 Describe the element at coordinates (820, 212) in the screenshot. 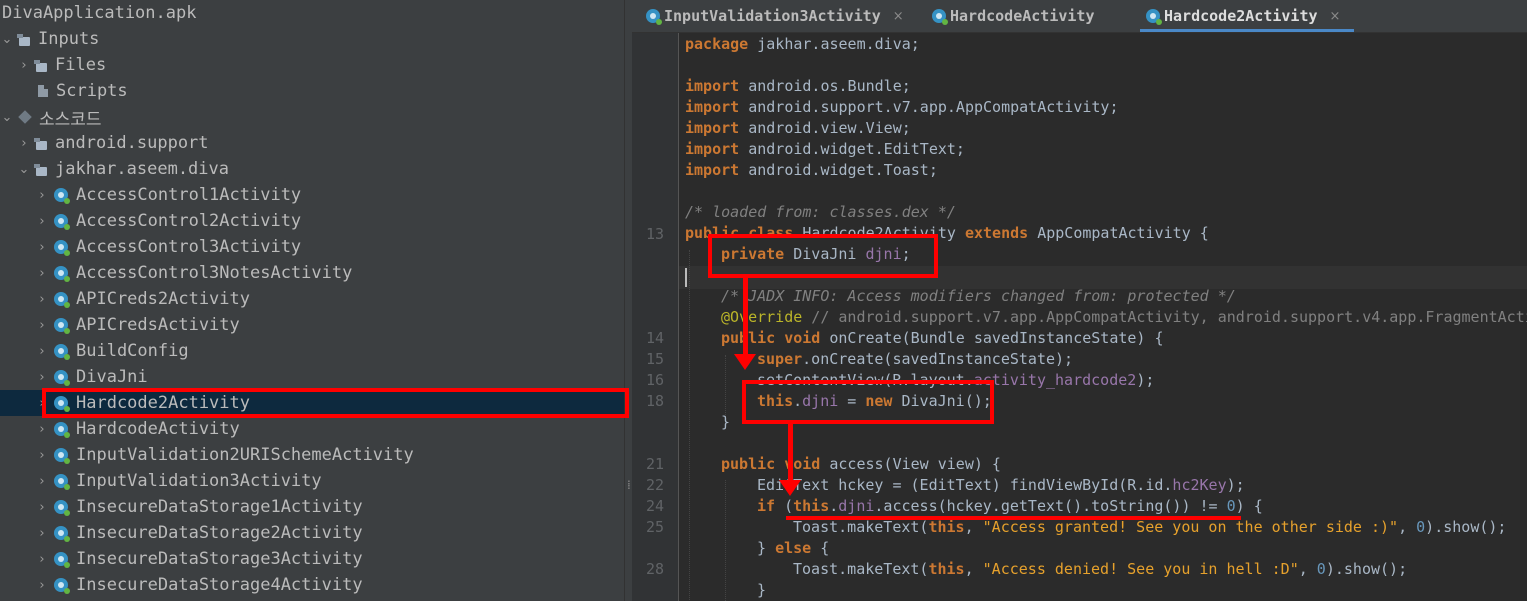

I see `code-comment: /* loaded from: classes.dex */` at that location.